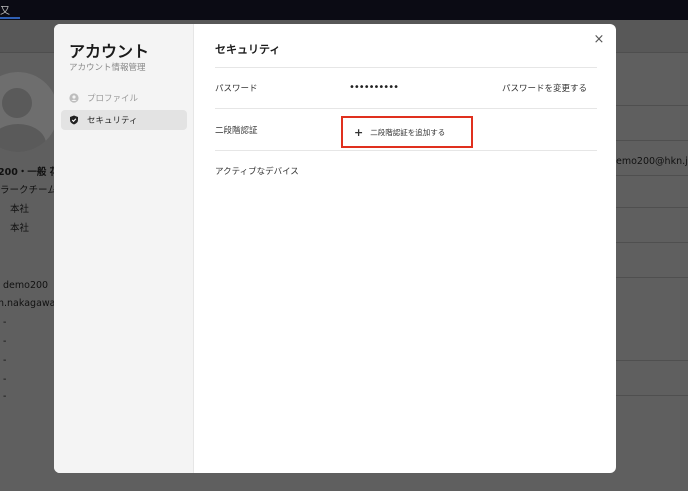  I want to click on modal-sidebar-subtitle: アカウント情報管理, so click(107, 68).